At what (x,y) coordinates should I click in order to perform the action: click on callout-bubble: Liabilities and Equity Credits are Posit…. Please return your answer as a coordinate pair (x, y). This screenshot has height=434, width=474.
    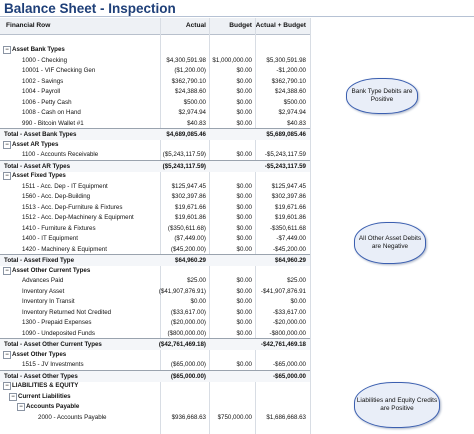
    Looking at the image, I should click on (397, 405).